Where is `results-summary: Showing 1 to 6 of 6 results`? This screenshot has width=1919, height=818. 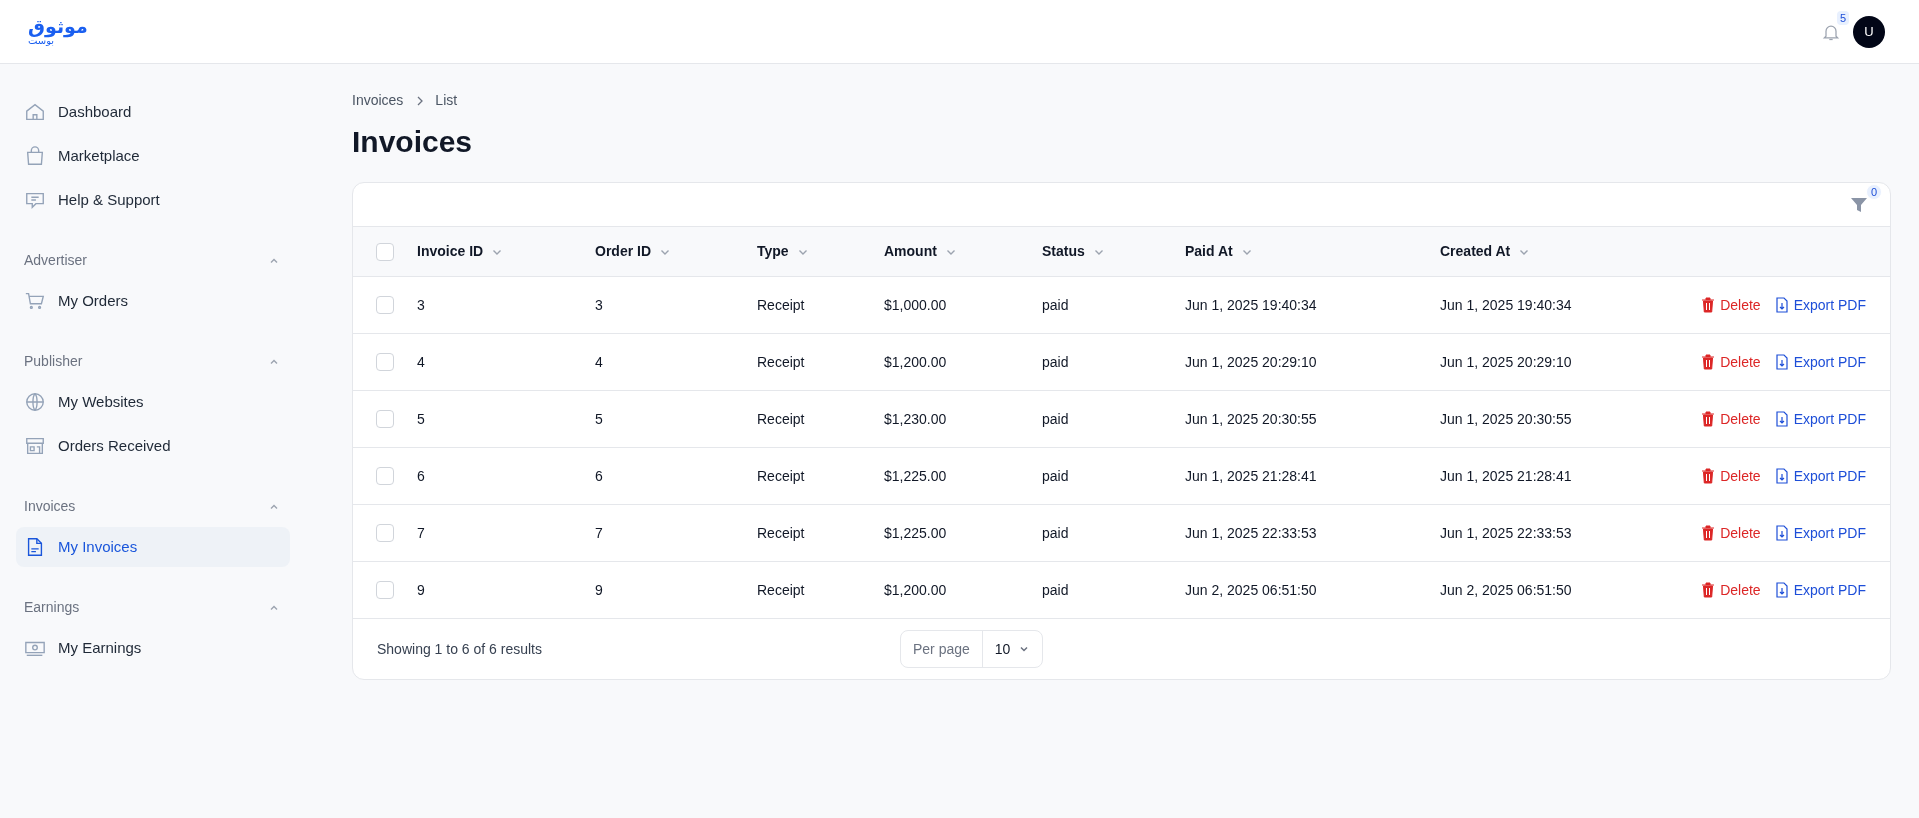
results-summary: Showing 1 to 6 of 6 results is located at coordinates (460, 649).